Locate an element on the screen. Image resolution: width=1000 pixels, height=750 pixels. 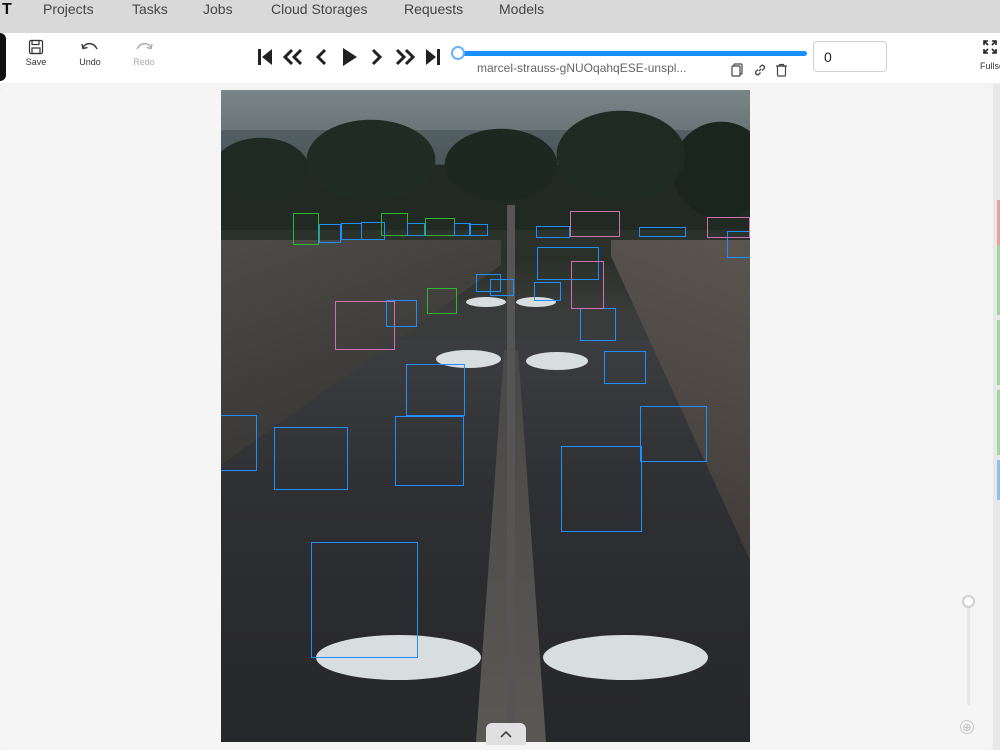
copy-filename-icon is located at coordinates (737, 72).